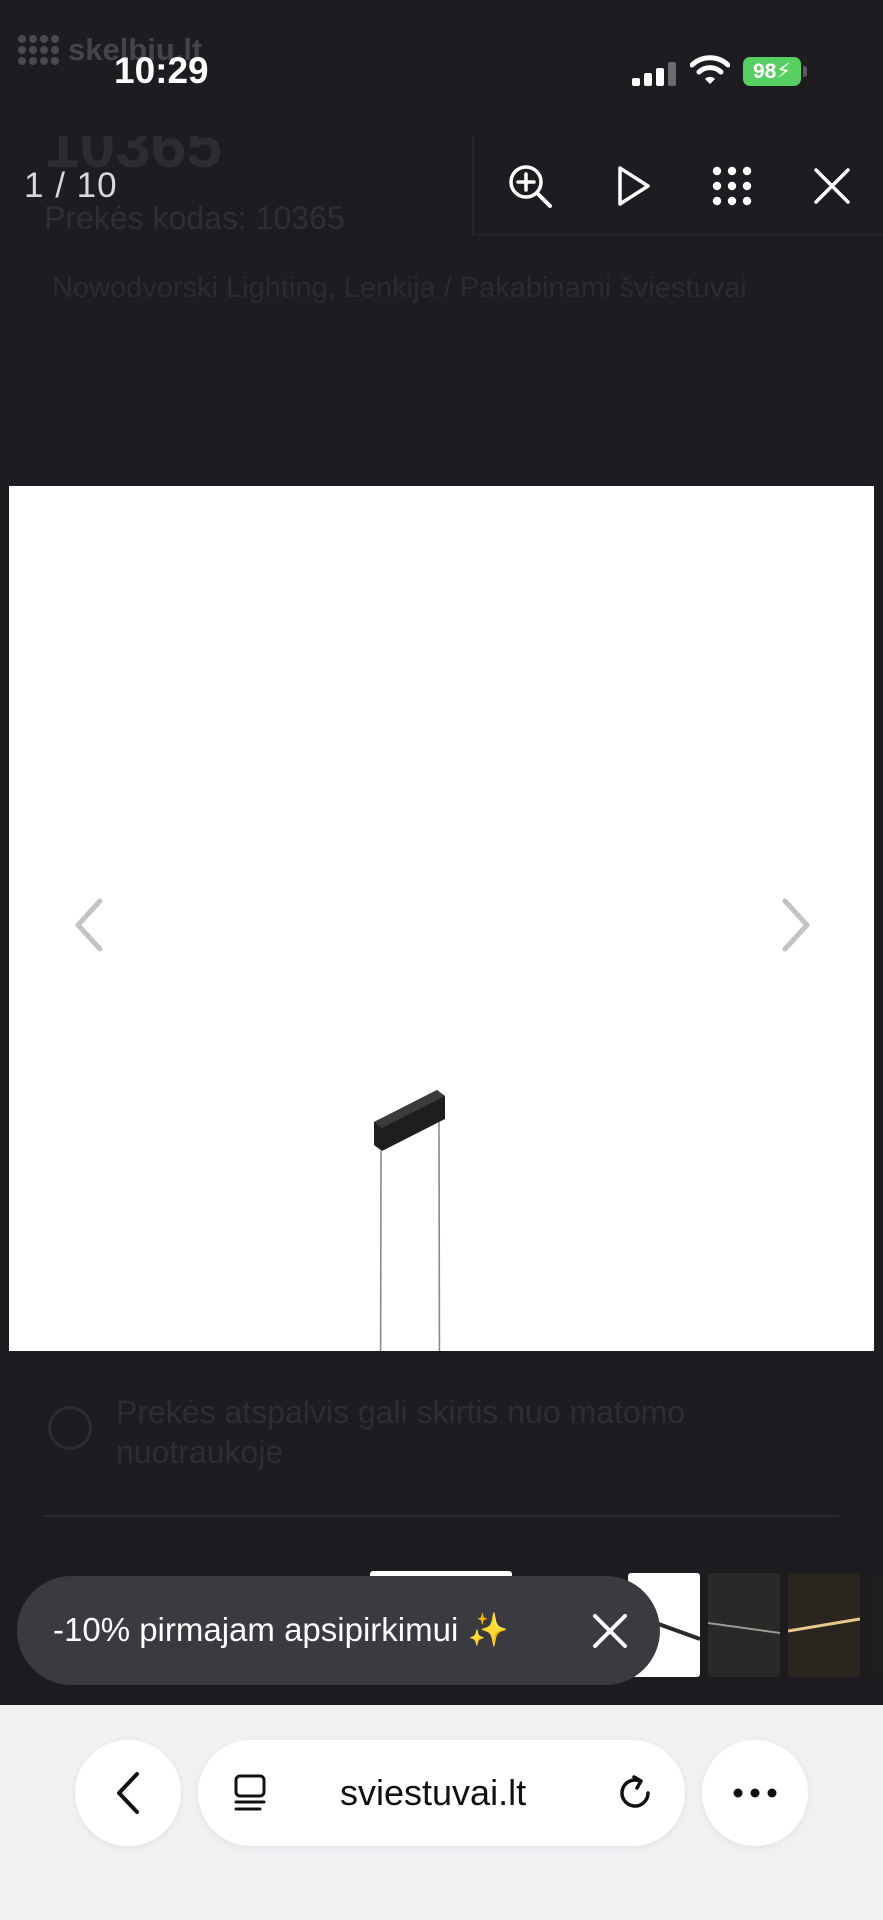 This screenshot has width=883, height=1920. What do you see at coordinates (654, 74) in the screenshot?
I see `signal-icon` at bounding box center [654, 74].